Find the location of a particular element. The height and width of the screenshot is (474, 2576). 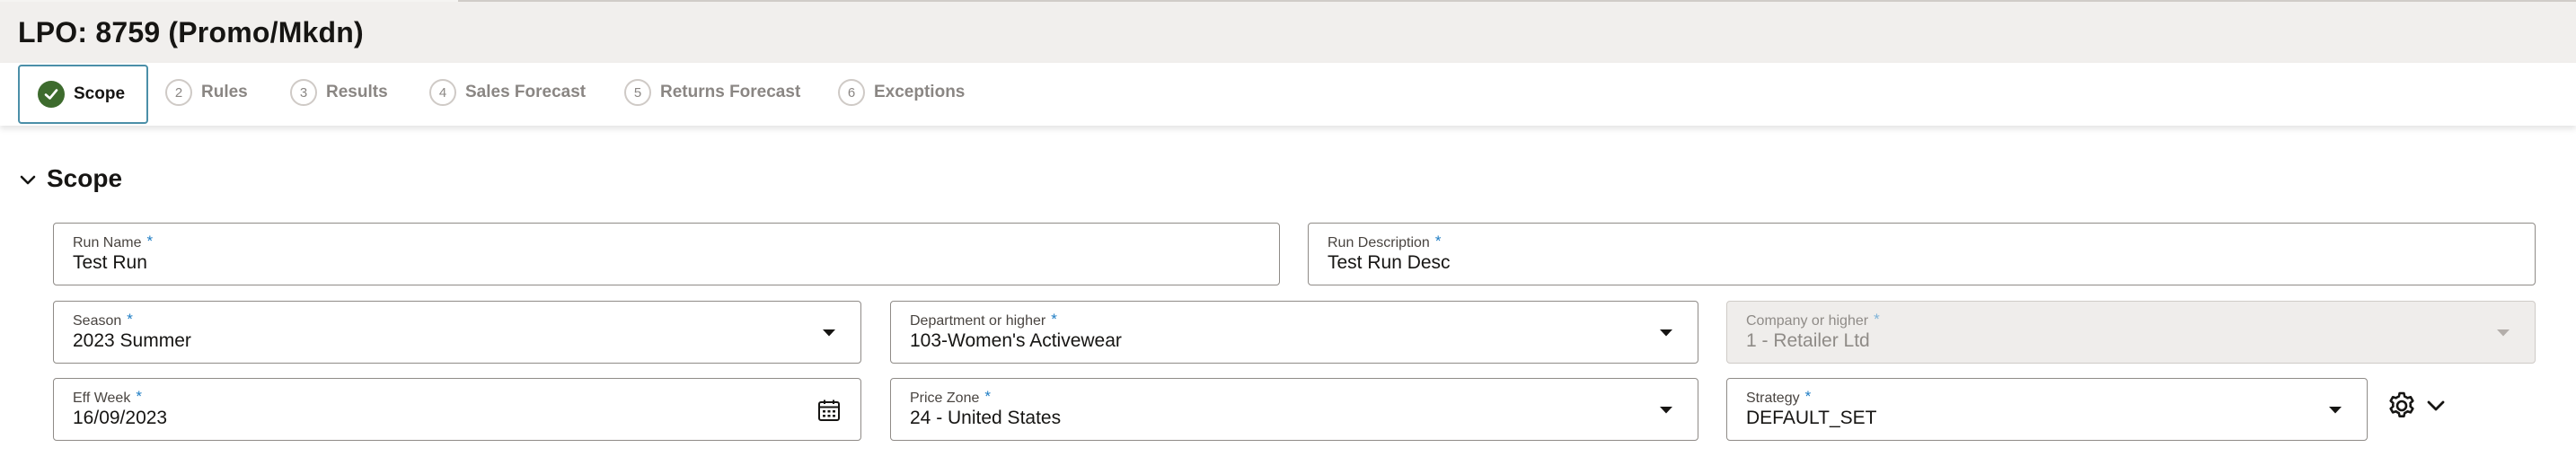

field-label: Price Zone * is located at coordinates (950, 397).